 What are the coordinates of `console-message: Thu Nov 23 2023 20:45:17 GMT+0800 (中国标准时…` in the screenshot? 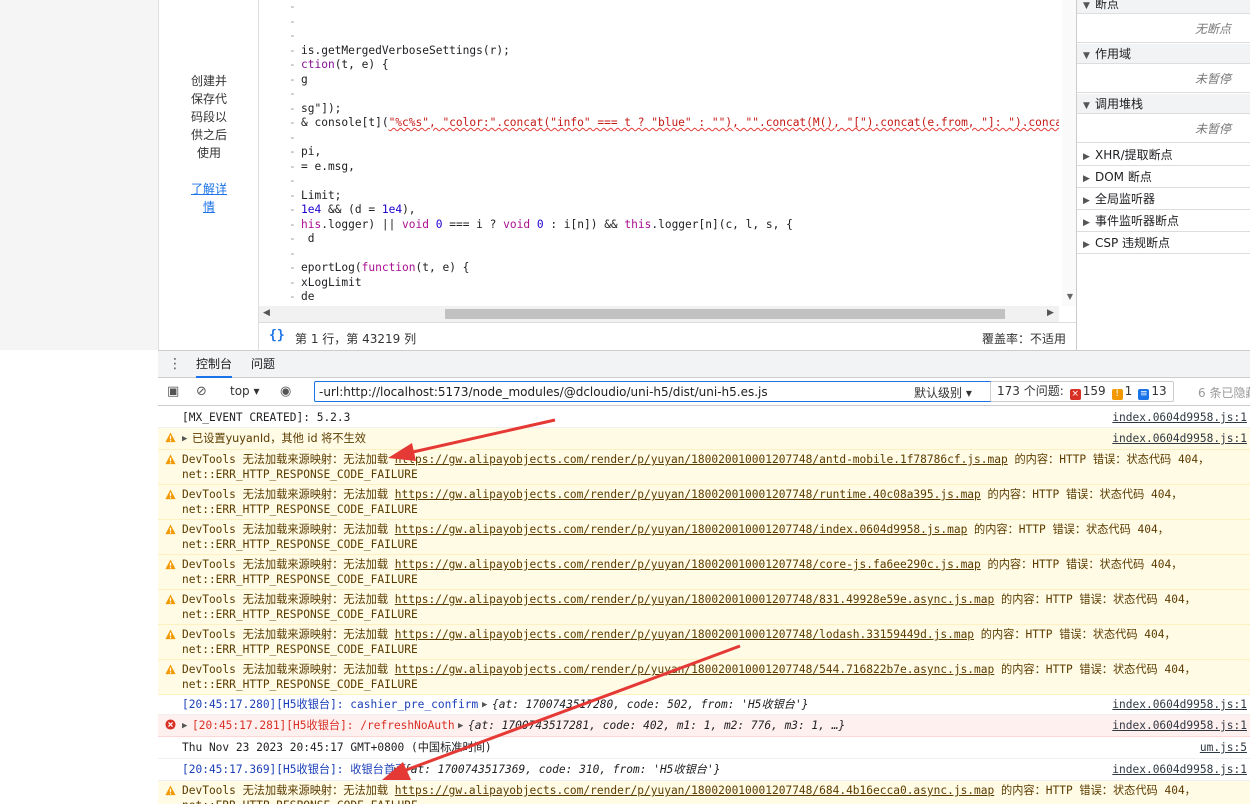 It's located at (704, 748).